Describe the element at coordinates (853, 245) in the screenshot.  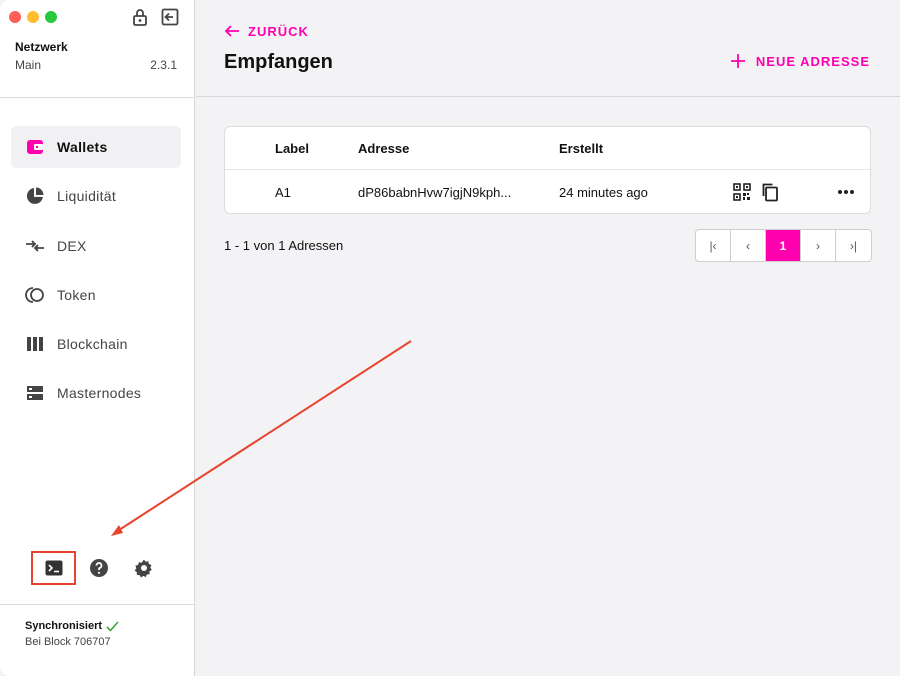
I see `last-page-button: ›|` at that location.